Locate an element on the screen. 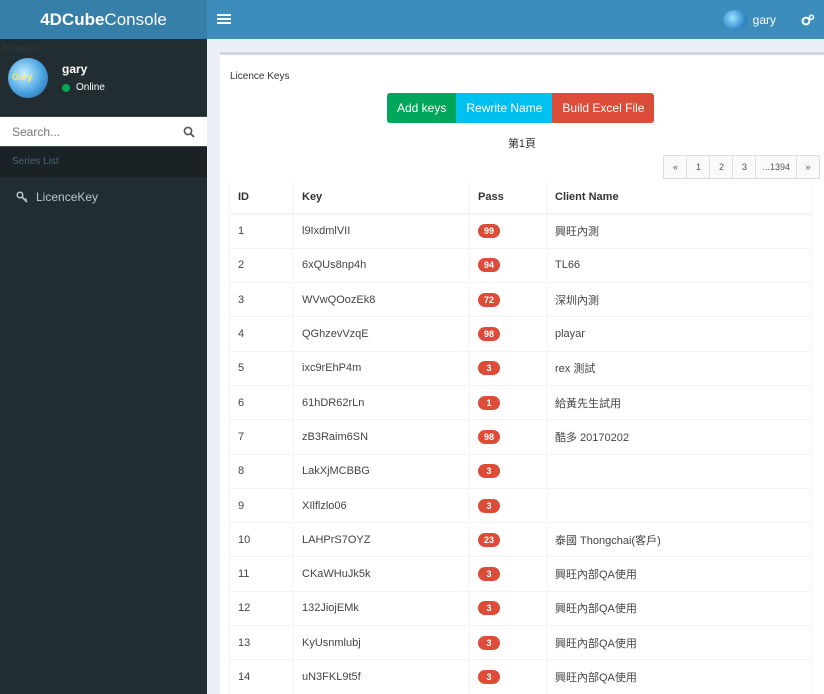  cell-pass: 99 is located at coordinates (508, 231).